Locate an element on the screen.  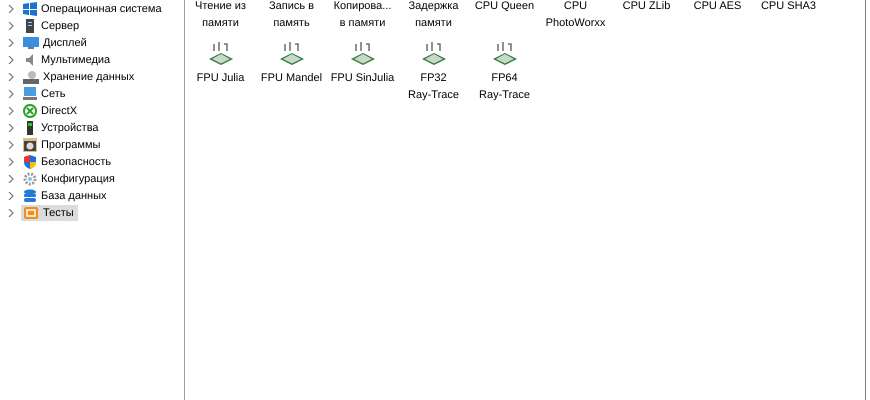
benchmark-label: FPU Mandel is located at coordinates (291, 78).